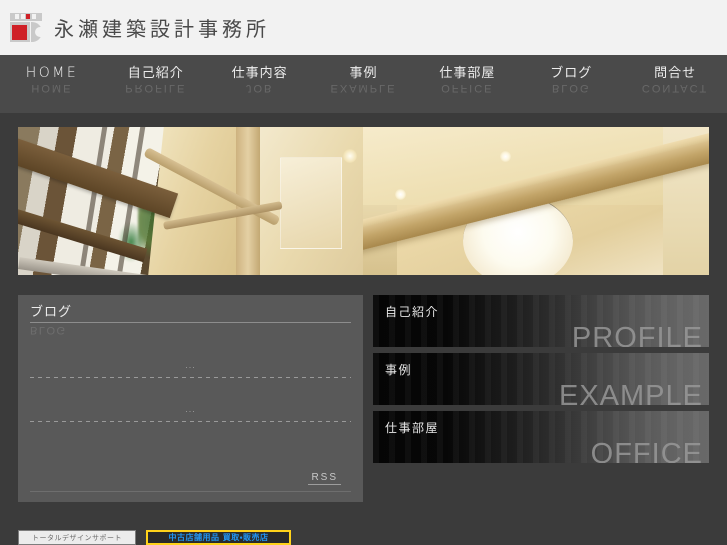  I want to click on footer-banner-list: トータルデザインサポート 中古店舗用品 買取・販売店, so click(154, 537).